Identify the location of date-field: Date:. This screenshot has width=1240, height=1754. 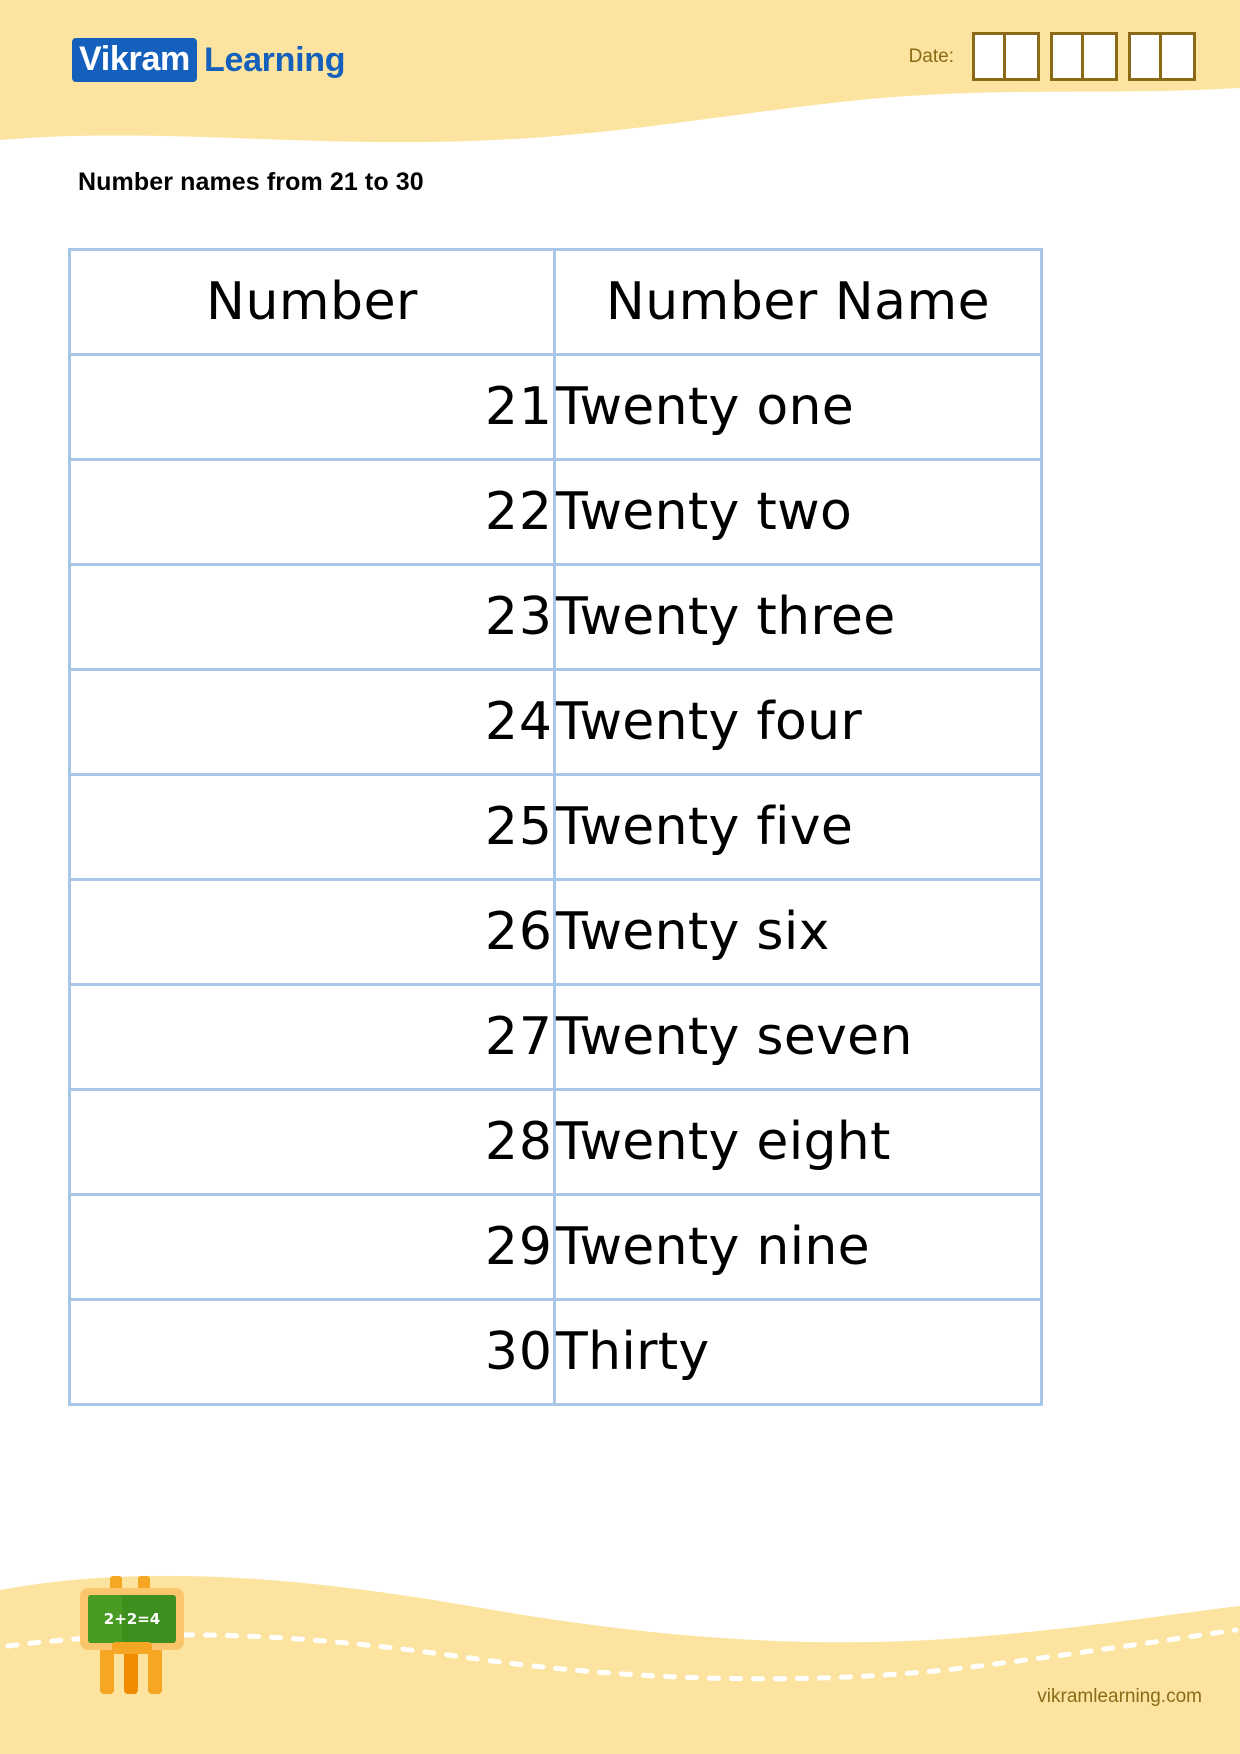
(1052, 56).